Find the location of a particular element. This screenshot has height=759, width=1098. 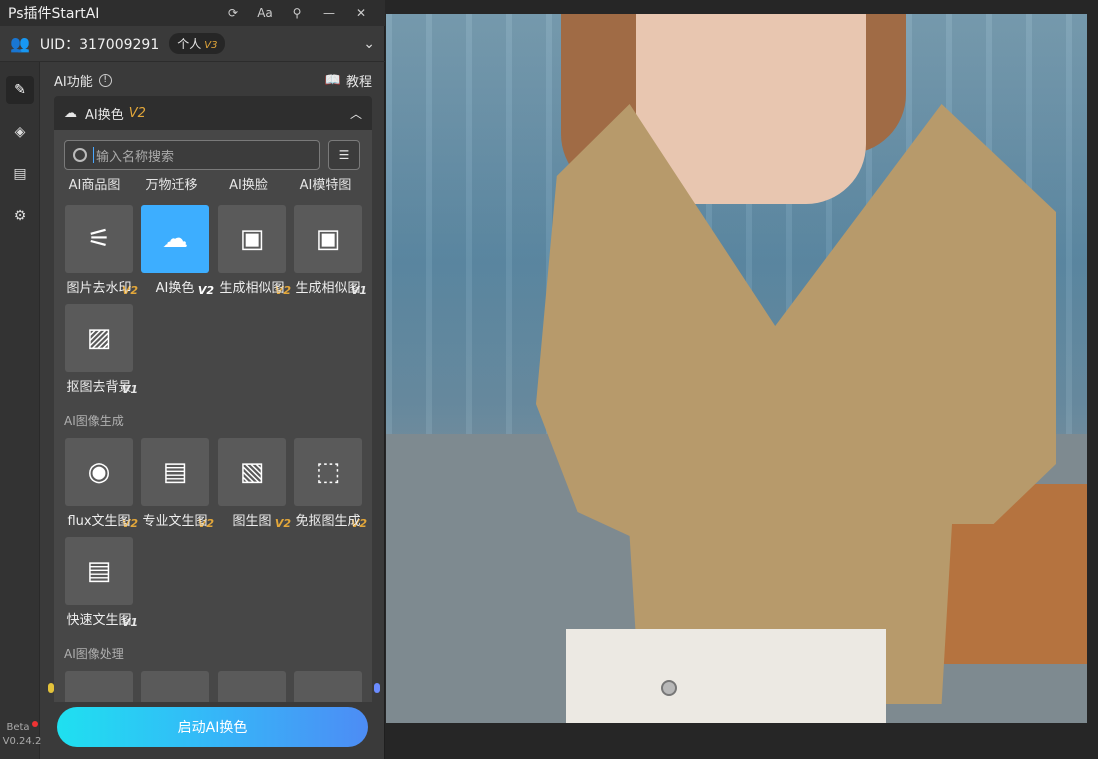

gear-icon: ⚙ is located at coordinates (20, 216).